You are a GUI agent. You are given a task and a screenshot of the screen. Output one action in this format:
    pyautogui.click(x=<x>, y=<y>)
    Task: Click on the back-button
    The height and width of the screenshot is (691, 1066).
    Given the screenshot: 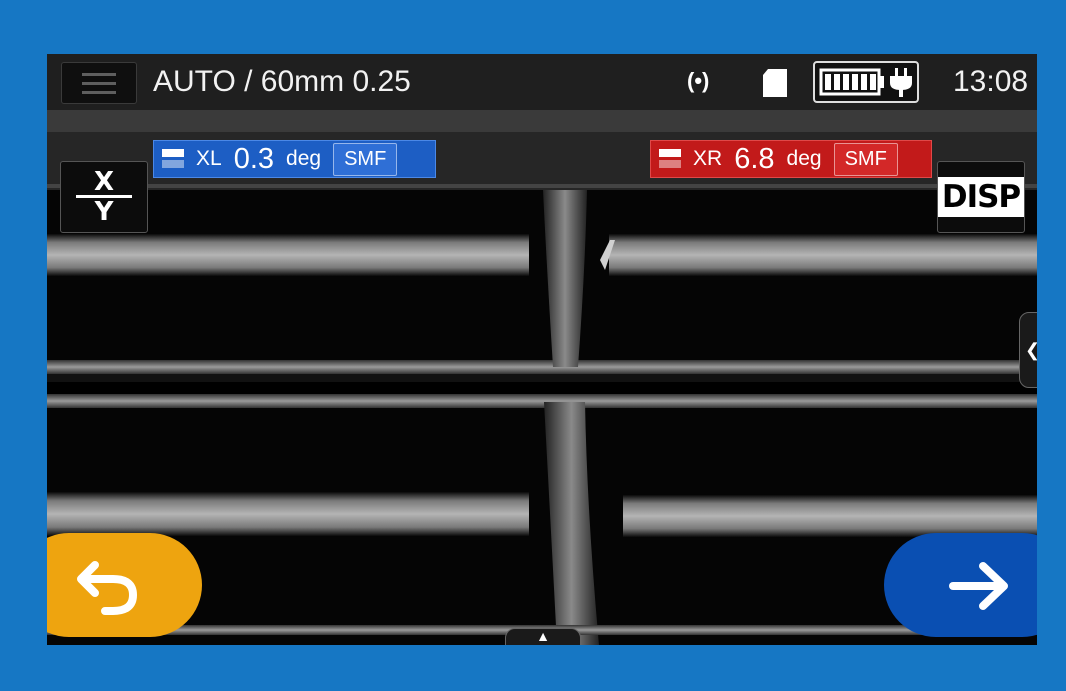 What is the action you would take?
    pyautogui.click(x=124, y=585)
    